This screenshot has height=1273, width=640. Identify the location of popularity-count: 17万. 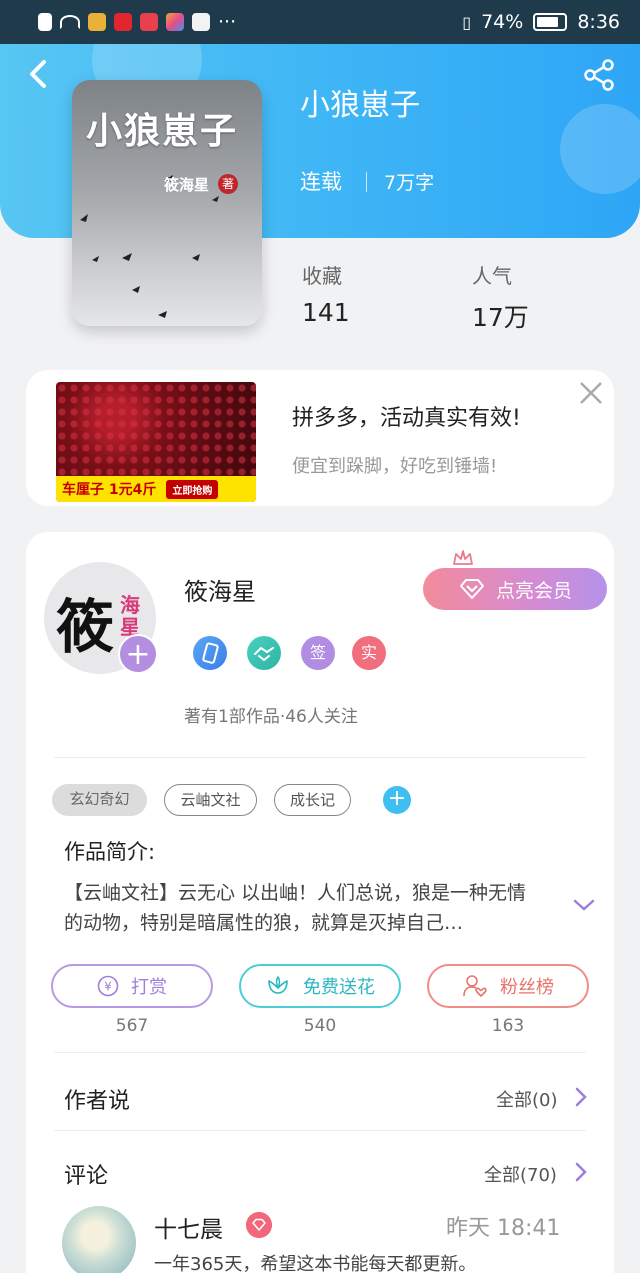
(500, 317).